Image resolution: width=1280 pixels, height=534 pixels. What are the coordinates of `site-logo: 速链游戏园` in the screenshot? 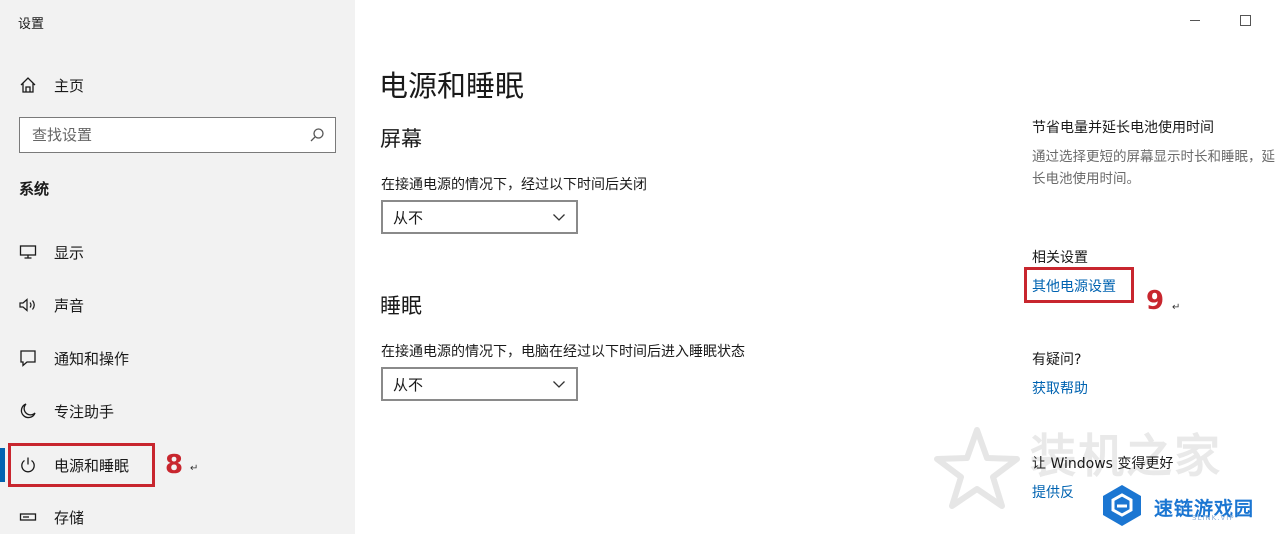 It's located at (1189, 507).